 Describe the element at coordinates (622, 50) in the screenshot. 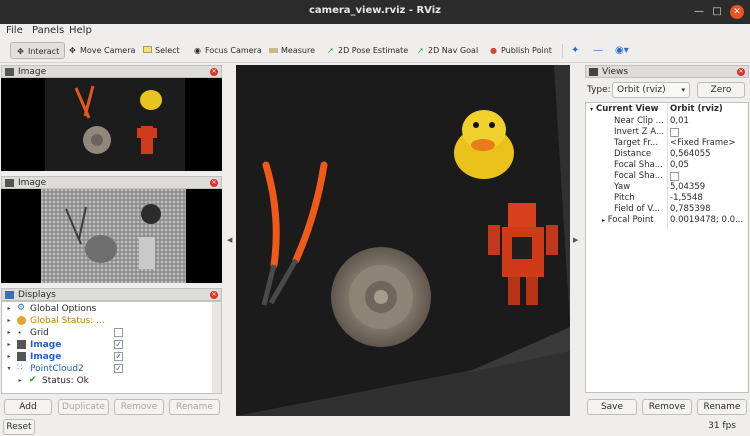

I see `eye-icon: ◉▾` at that location.